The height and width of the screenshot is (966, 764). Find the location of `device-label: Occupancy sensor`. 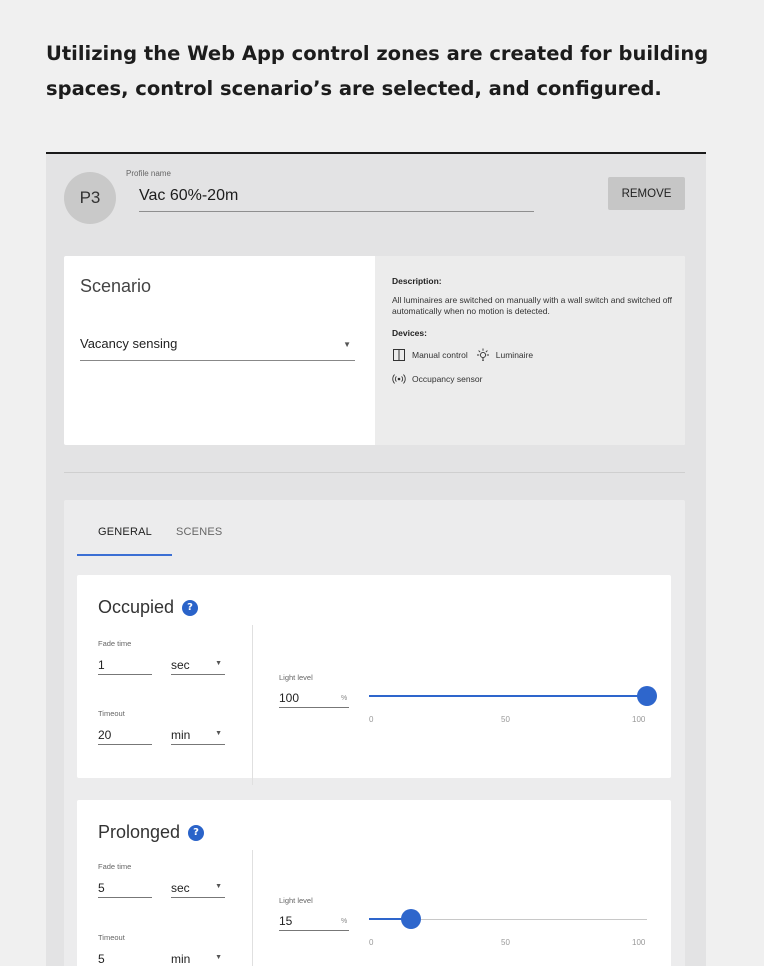

device-label: Occupancy sensor is located at coordinates (447, 379).